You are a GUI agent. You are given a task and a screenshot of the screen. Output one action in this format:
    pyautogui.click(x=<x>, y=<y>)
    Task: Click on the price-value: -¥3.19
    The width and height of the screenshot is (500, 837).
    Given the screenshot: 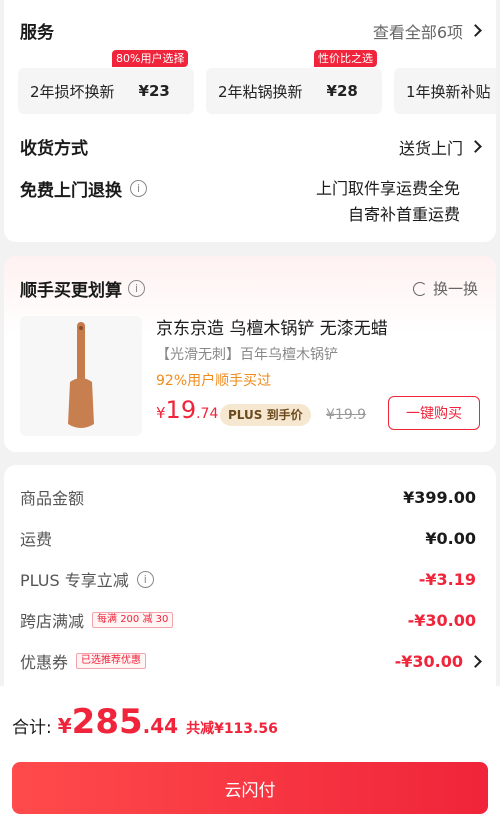 What is the action you would take?
    pyautogui.click(x=447, y=579)
    